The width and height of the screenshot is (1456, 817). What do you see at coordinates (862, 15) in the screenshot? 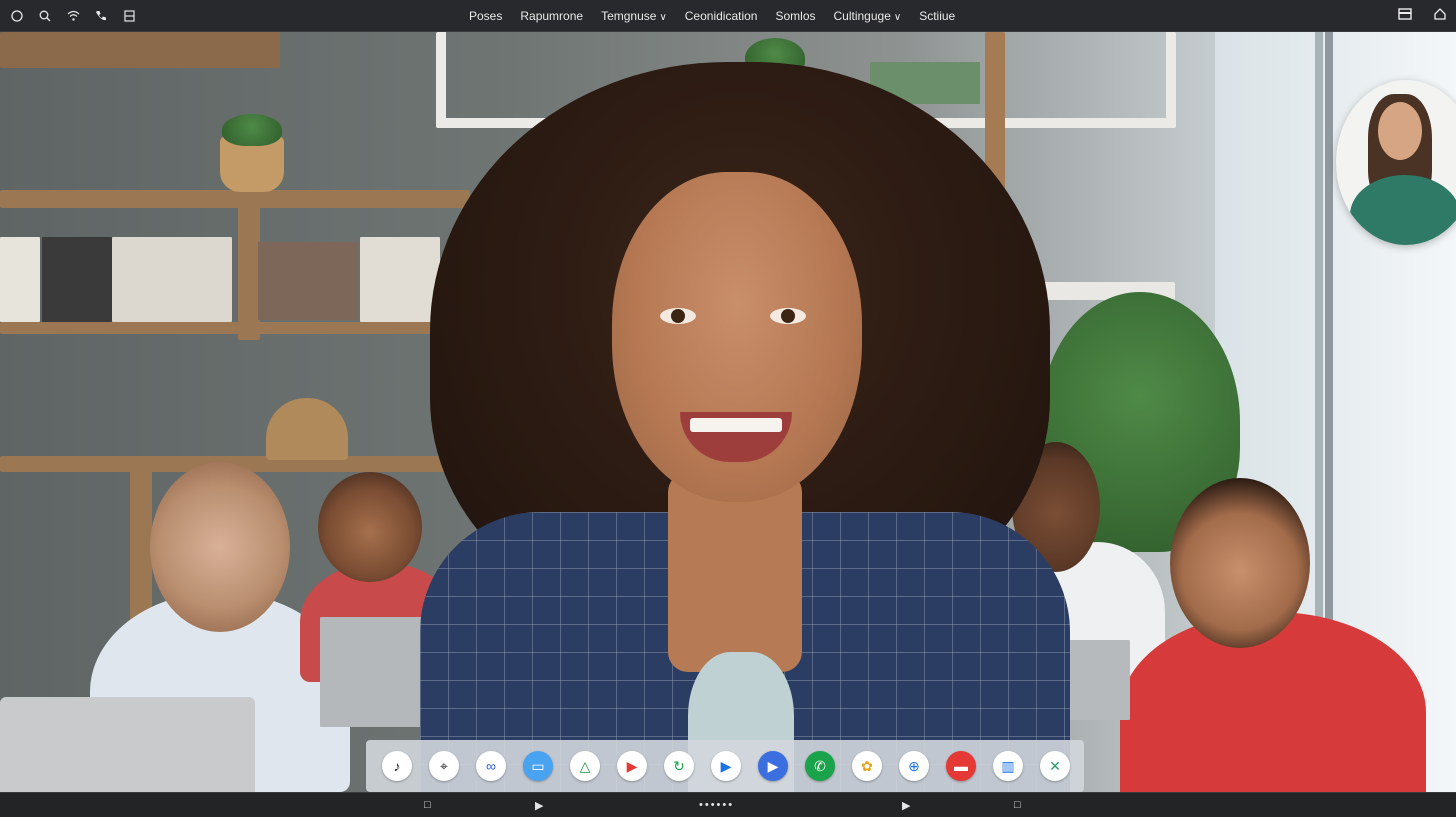
I see `menu-label: Cultinguge` at bounding box center [862, 15].